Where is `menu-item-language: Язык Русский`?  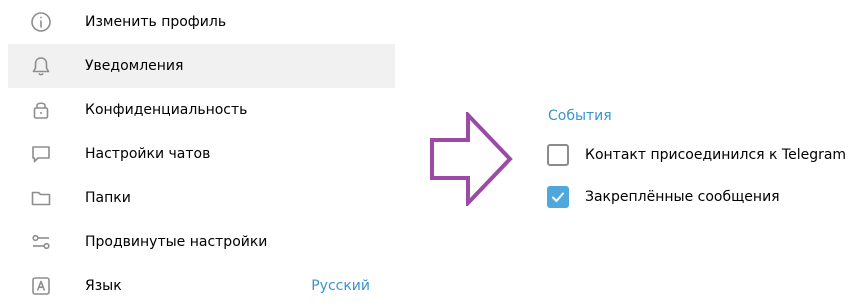 menu-item-language: Язык Русский is located at coordinates (201, 286).